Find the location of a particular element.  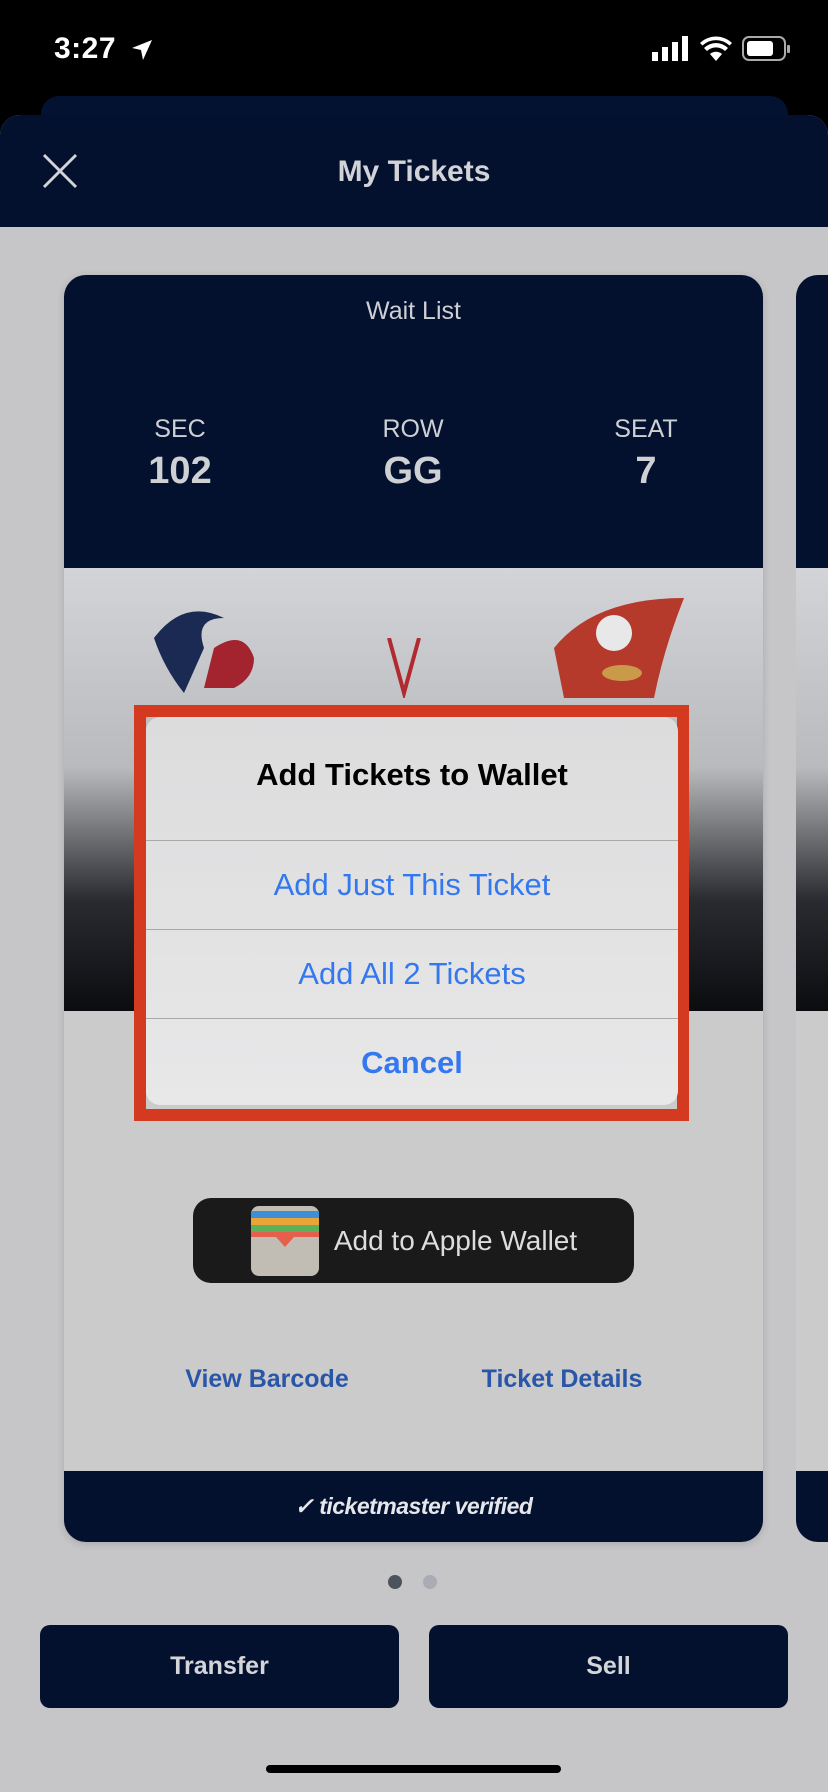

time: 3:27 is located at coordinates (85, 48).